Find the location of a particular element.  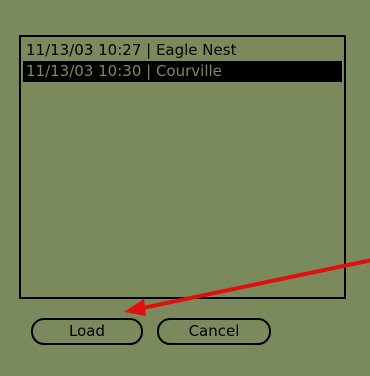

list-item-selected: 11/13/03 10:30 | Courville is located at coordinates (182, 71).